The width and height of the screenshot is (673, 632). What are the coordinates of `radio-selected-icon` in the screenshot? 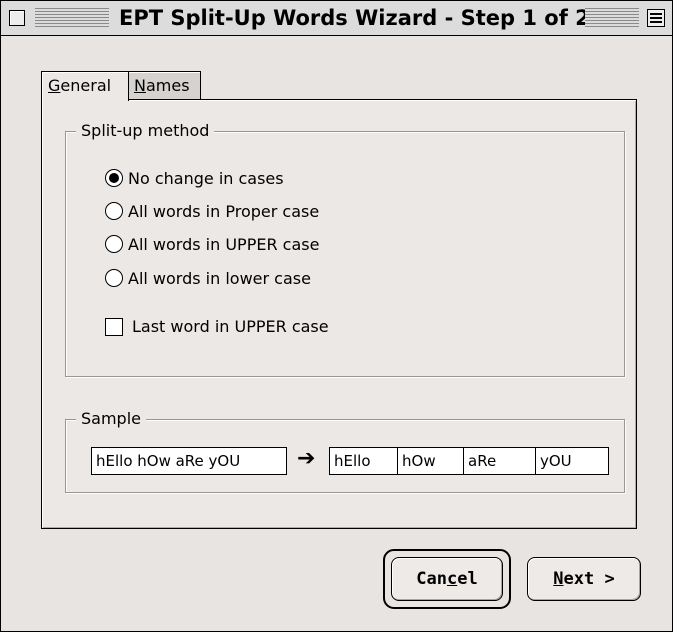 It's located at (114, 178).